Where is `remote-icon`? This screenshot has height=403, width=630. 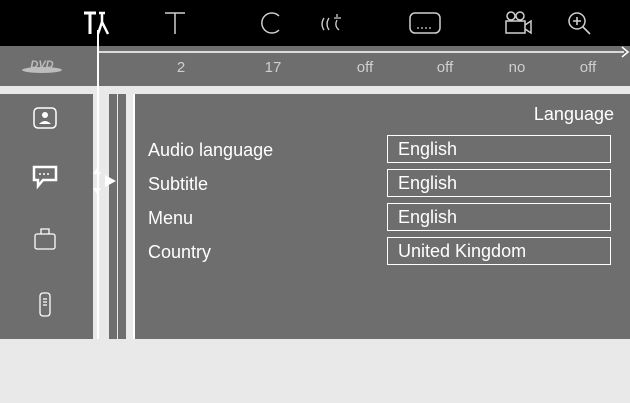
remote-icon is located at coordinates (45, 305).